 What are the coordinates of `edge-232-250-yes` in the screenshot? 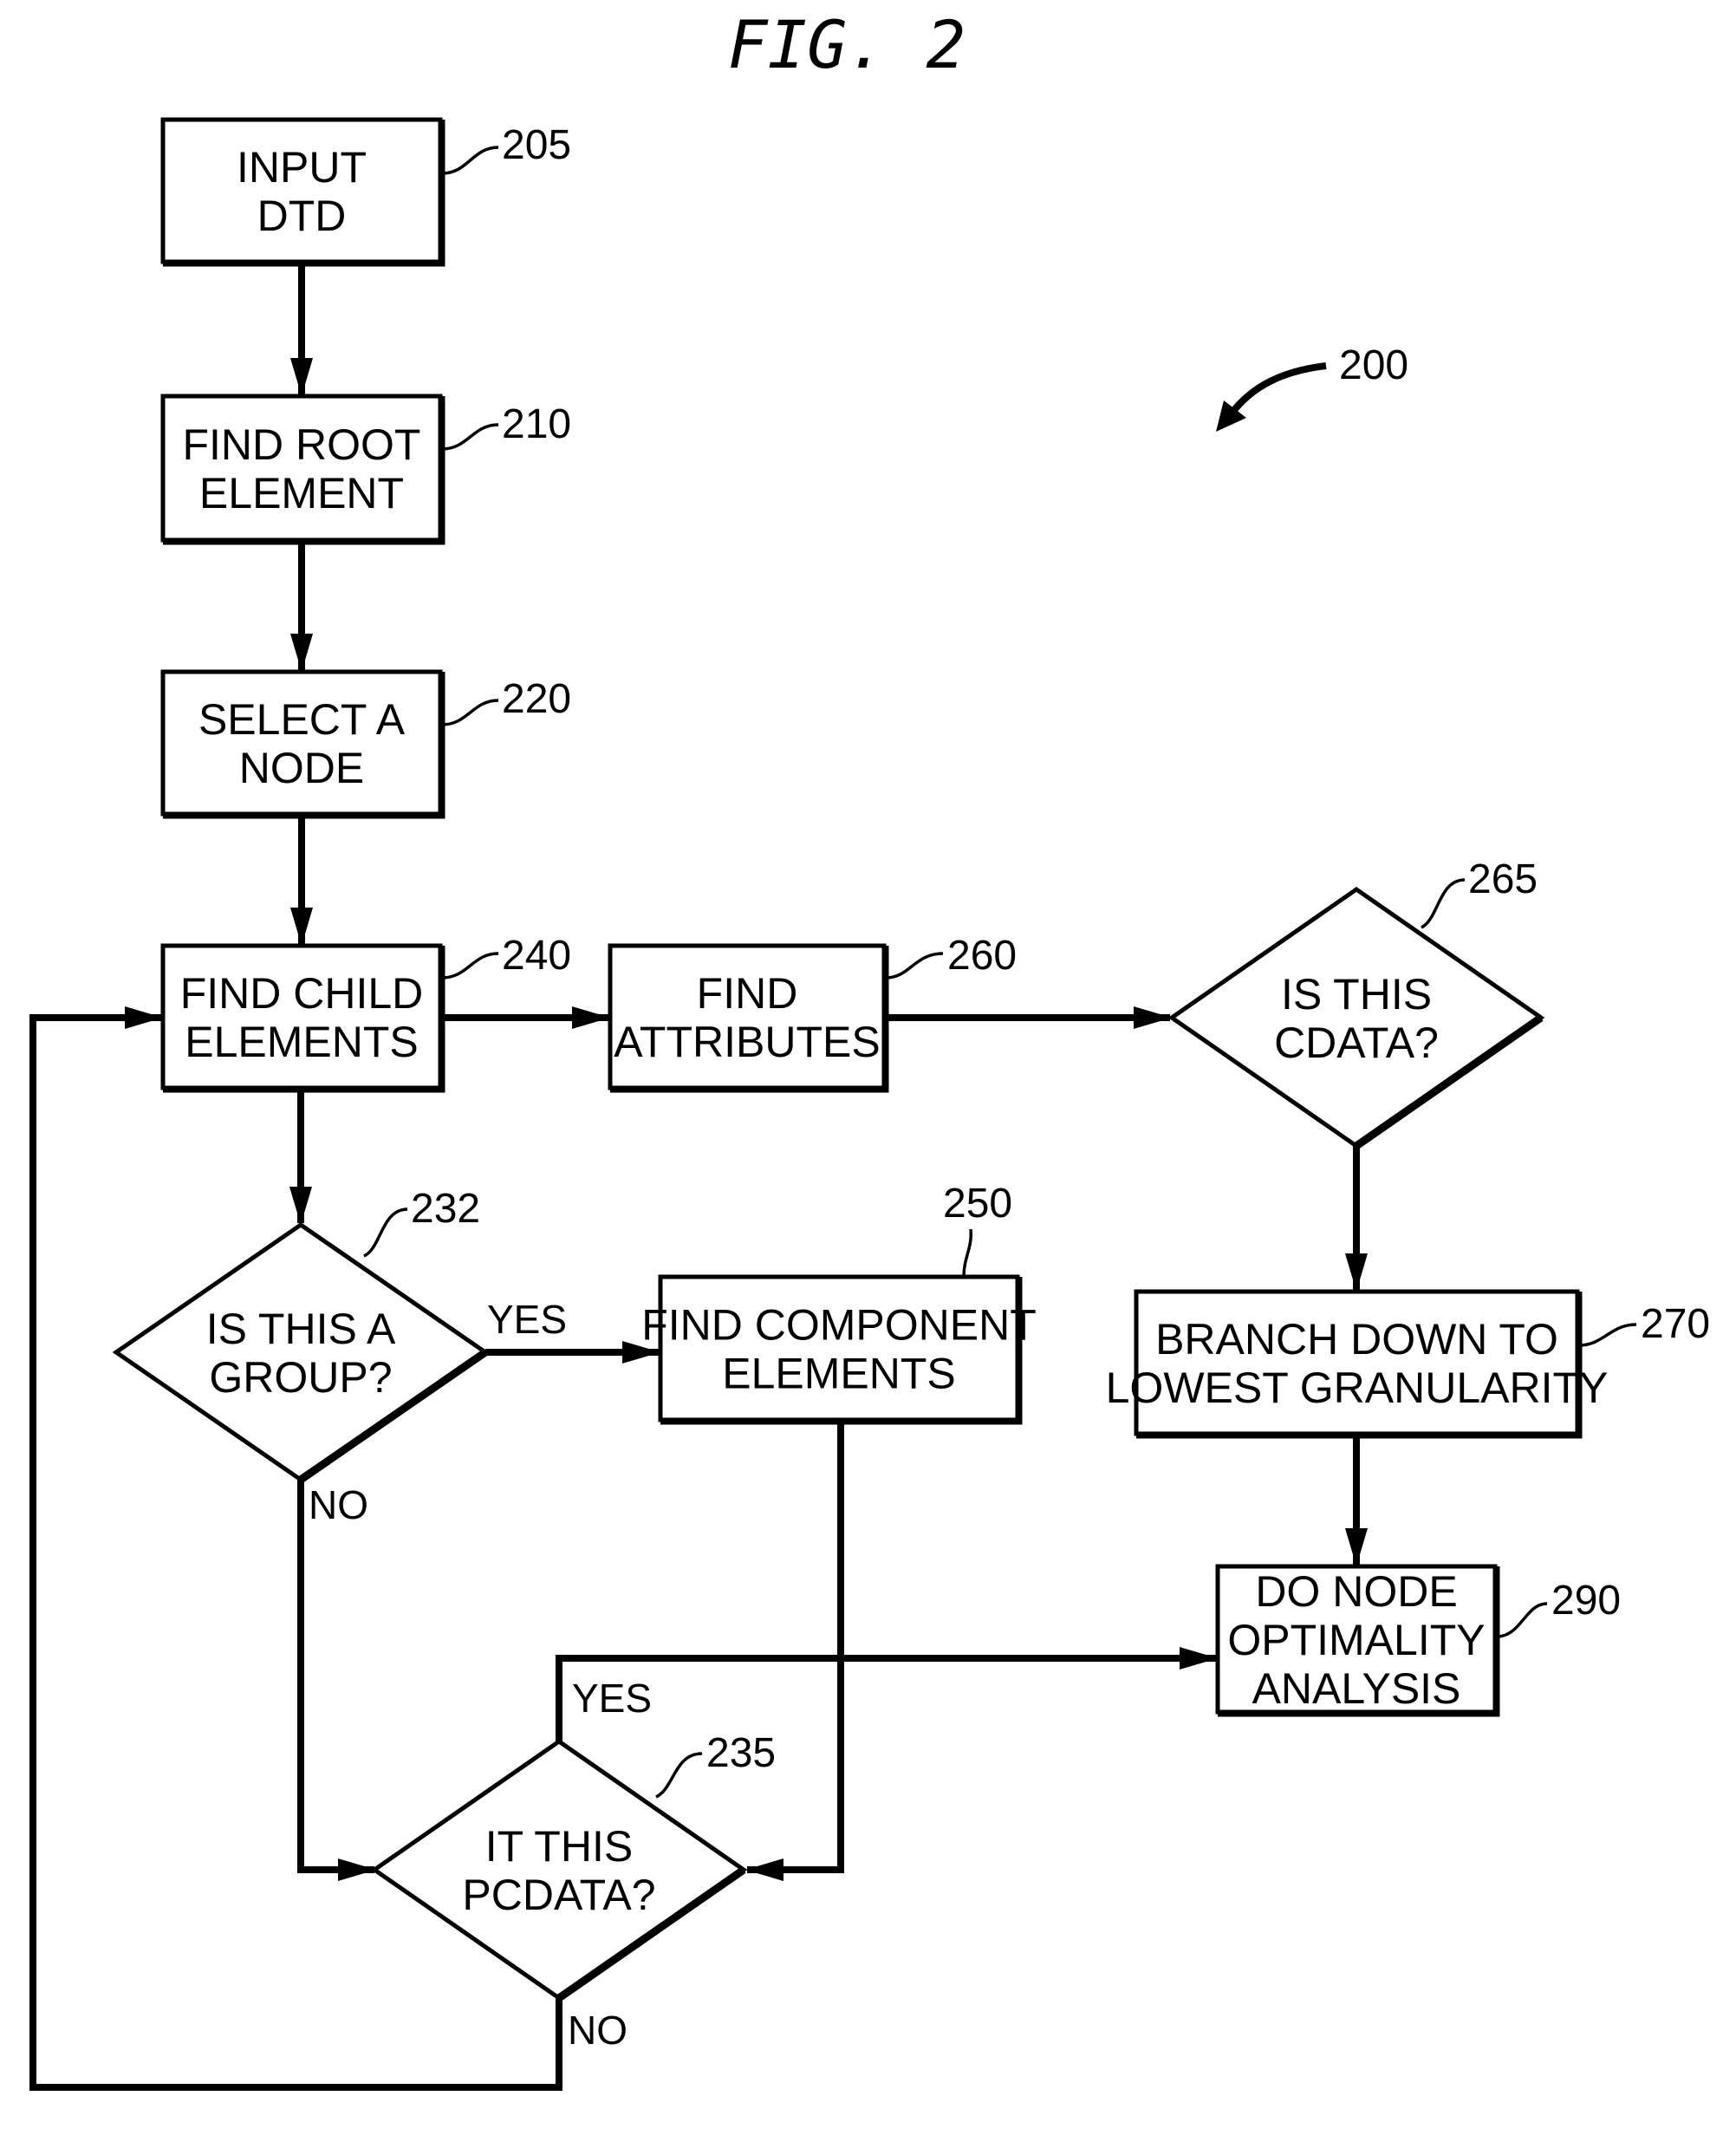 It's located at (572, 1352).